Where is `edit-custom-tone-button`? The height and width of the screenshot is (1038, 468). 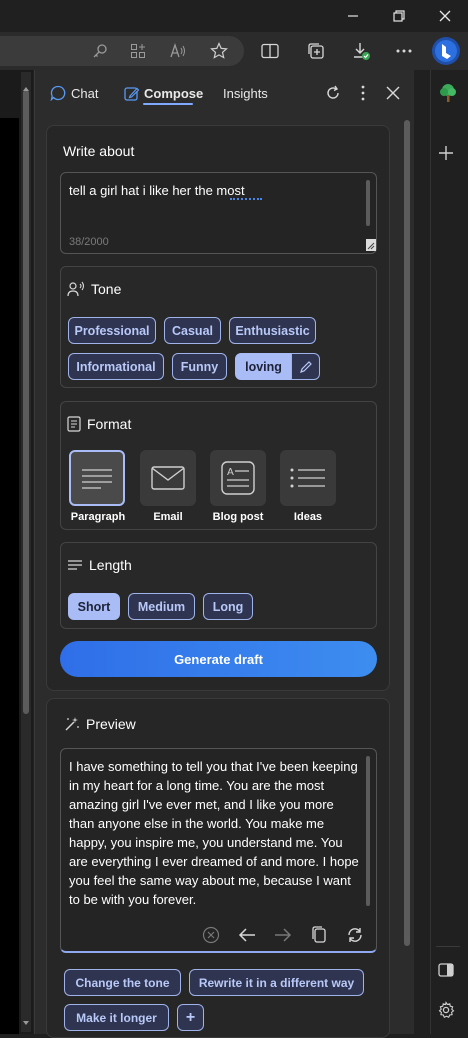 edit-custom-tone-button is located at coordinates (305, 366).